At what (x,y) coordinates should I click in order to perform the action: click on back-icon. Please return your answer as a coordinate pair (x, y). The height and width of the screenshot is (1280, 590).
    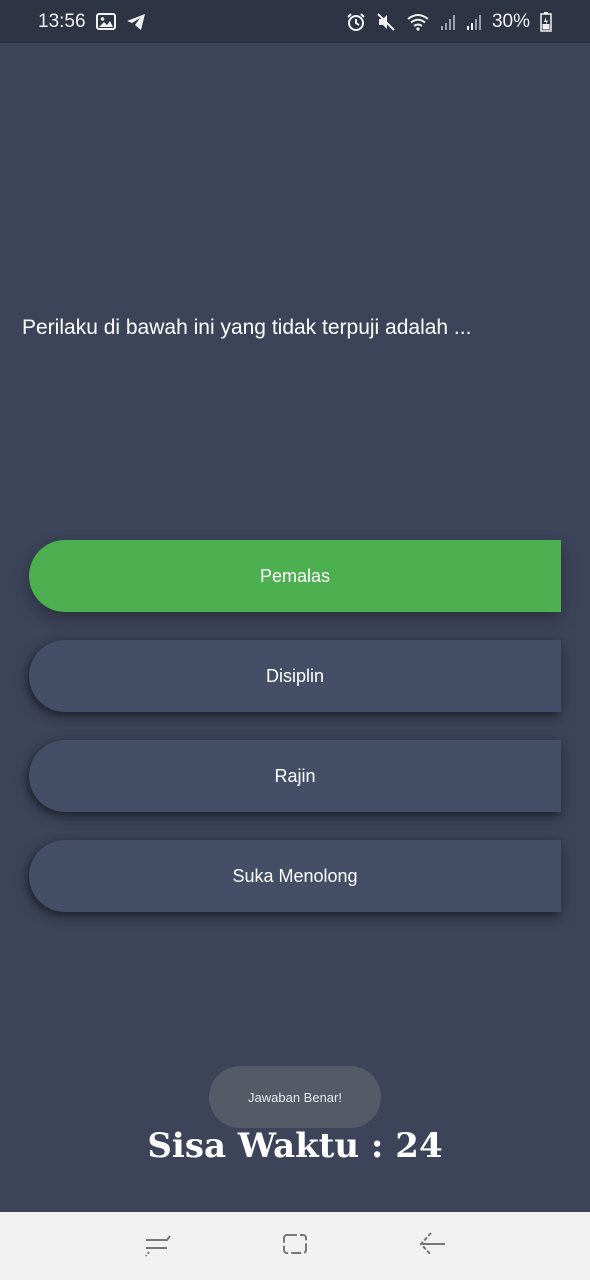
    Looking at the image, I should click on (432, 1246).